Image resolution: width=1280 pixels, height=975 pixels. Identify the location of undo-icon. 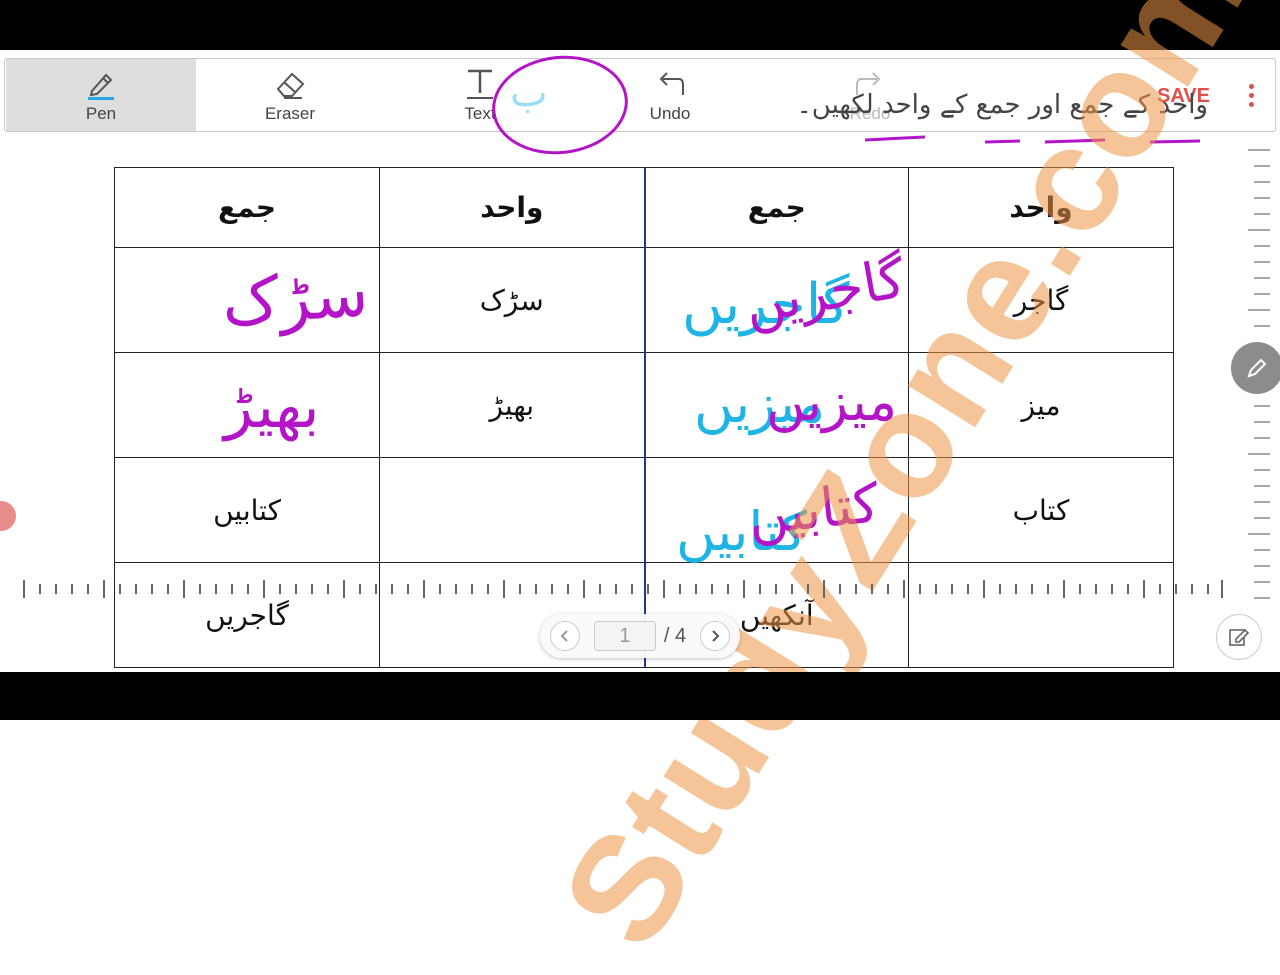
(671, 83).